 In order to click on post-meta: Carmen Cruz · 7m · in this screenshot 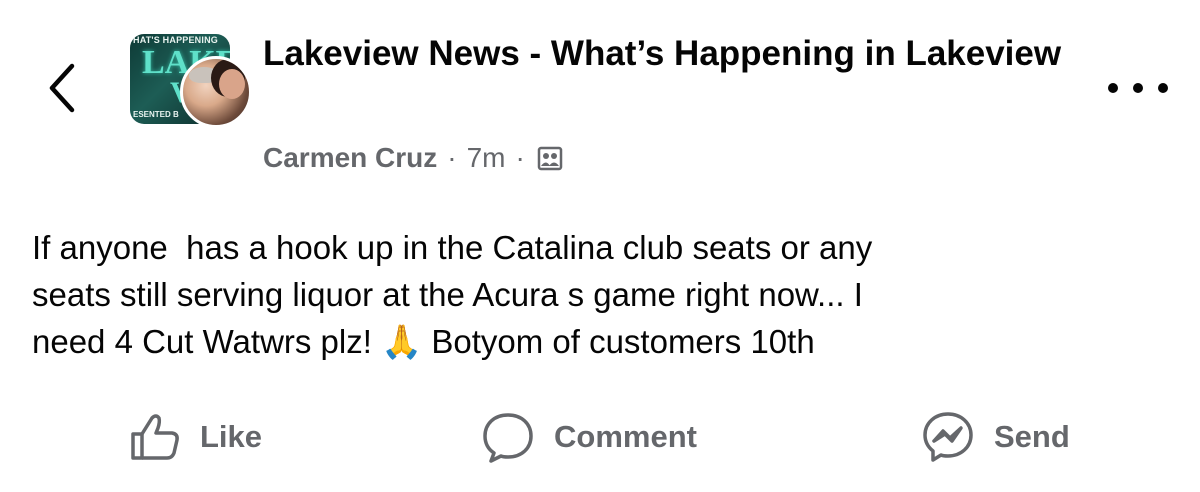, I will do `click(413, 158)`.